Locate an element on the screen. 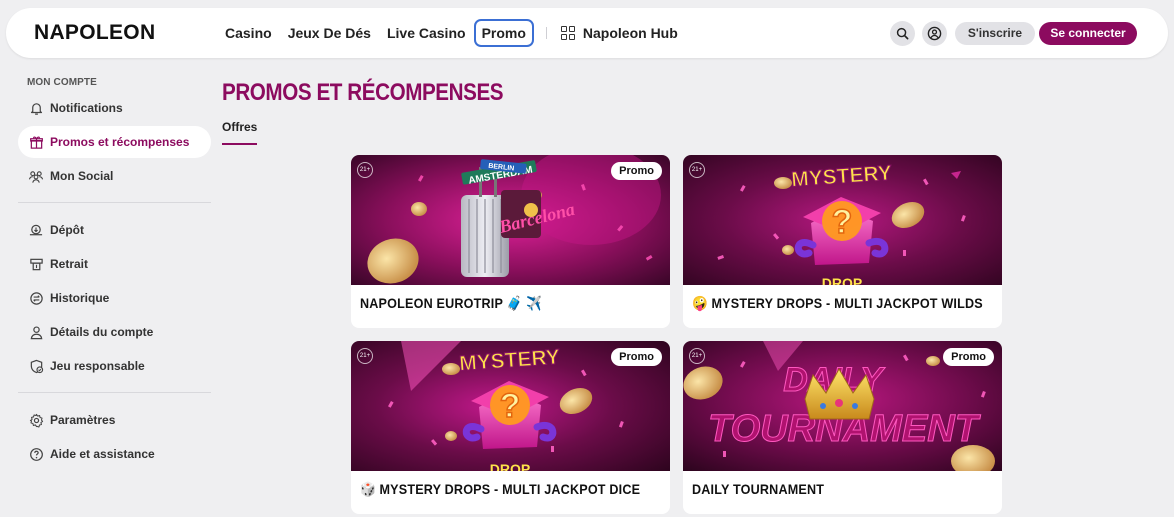  sidebar-item-mon-social: Mon Social is located at coordinates (114, 176).